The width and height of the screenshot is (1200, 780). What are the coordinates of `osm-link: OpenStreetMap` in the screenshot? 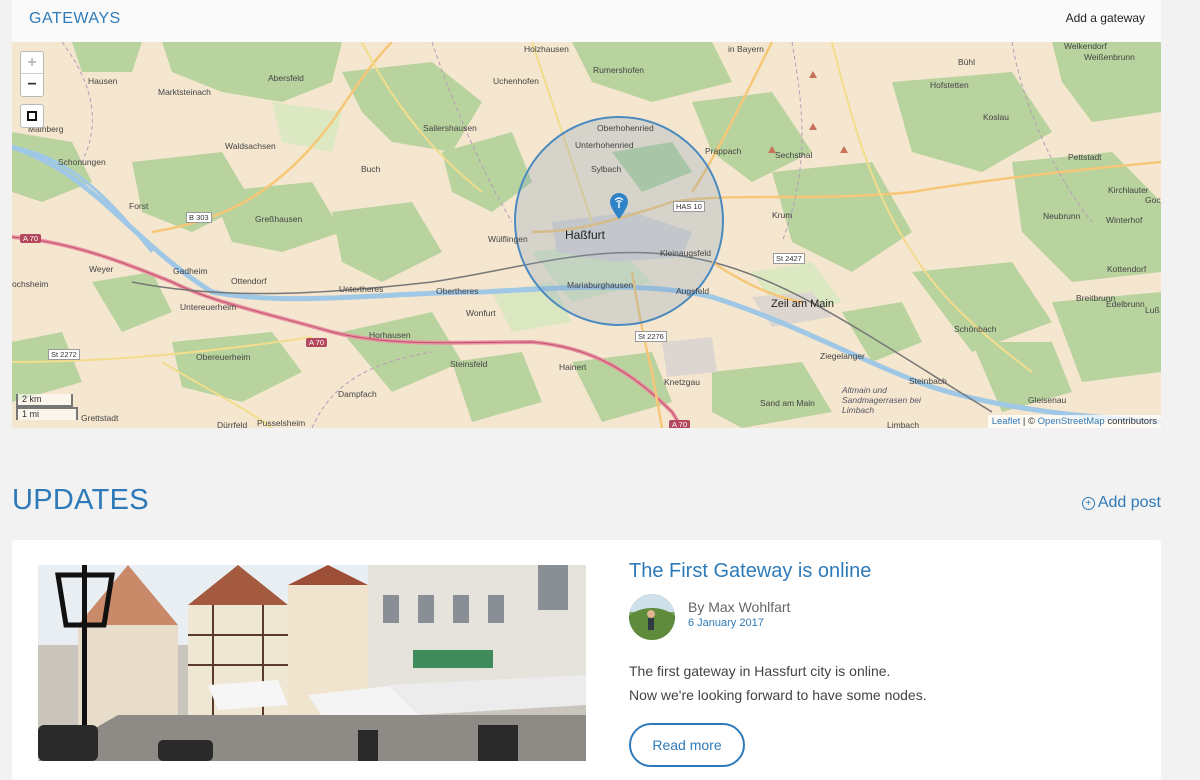 It's located at (1071, 421).